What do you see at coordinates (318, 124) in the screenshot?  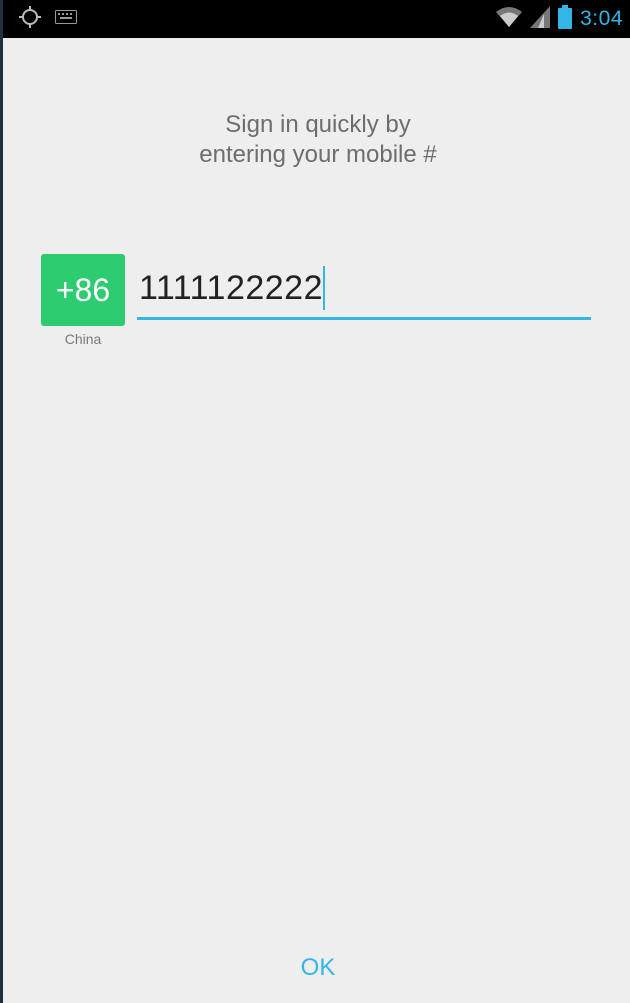 I see `headline-line-1: Sign in quickly by` at bounding box center [318, 124].